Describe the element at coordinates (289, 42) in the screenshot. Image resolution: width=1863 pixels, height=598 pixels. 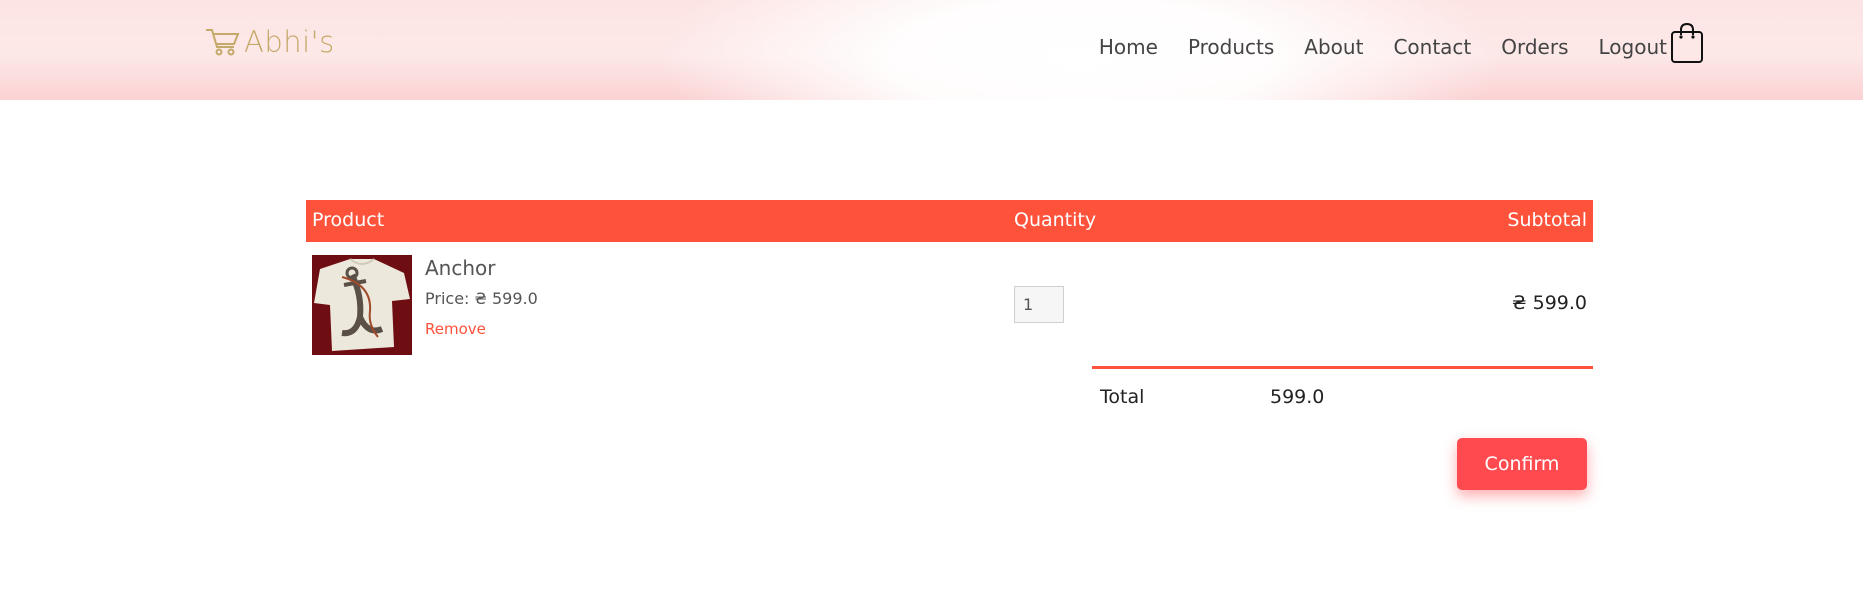
I see `brand-name: Abhi's` at that location.